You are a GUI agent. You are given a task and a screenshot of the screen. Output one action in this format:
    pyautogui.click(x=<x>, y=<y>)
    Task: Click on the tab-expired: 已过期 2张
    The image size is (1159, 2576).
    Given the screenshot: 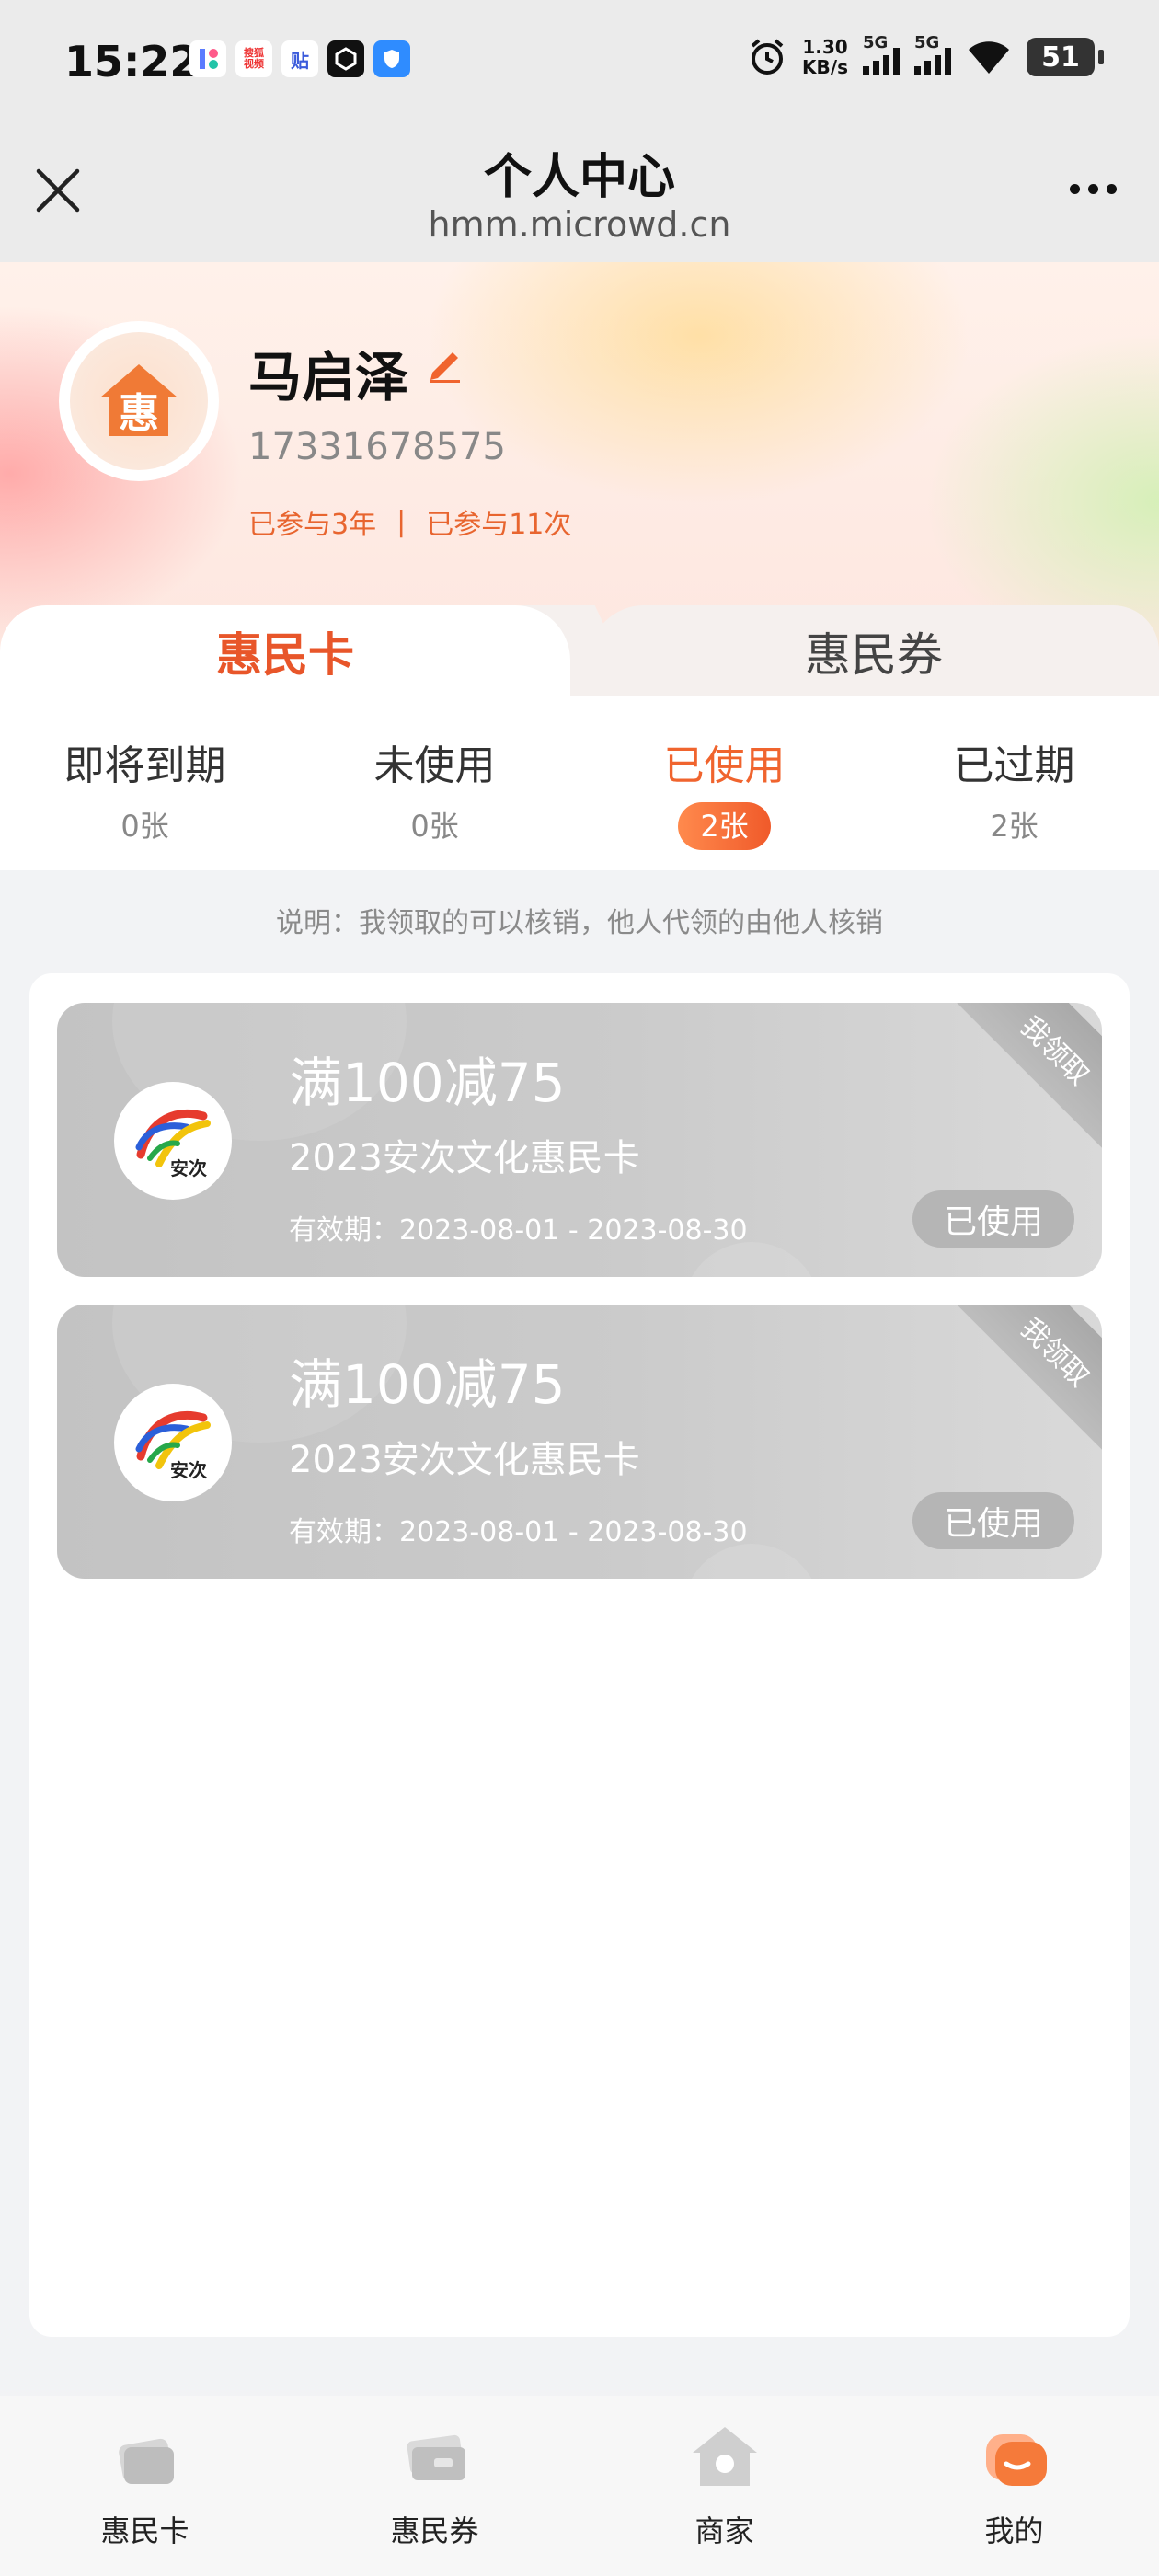 What is the action you would take?
    pyautogui.click(x=1014, y=783)
    